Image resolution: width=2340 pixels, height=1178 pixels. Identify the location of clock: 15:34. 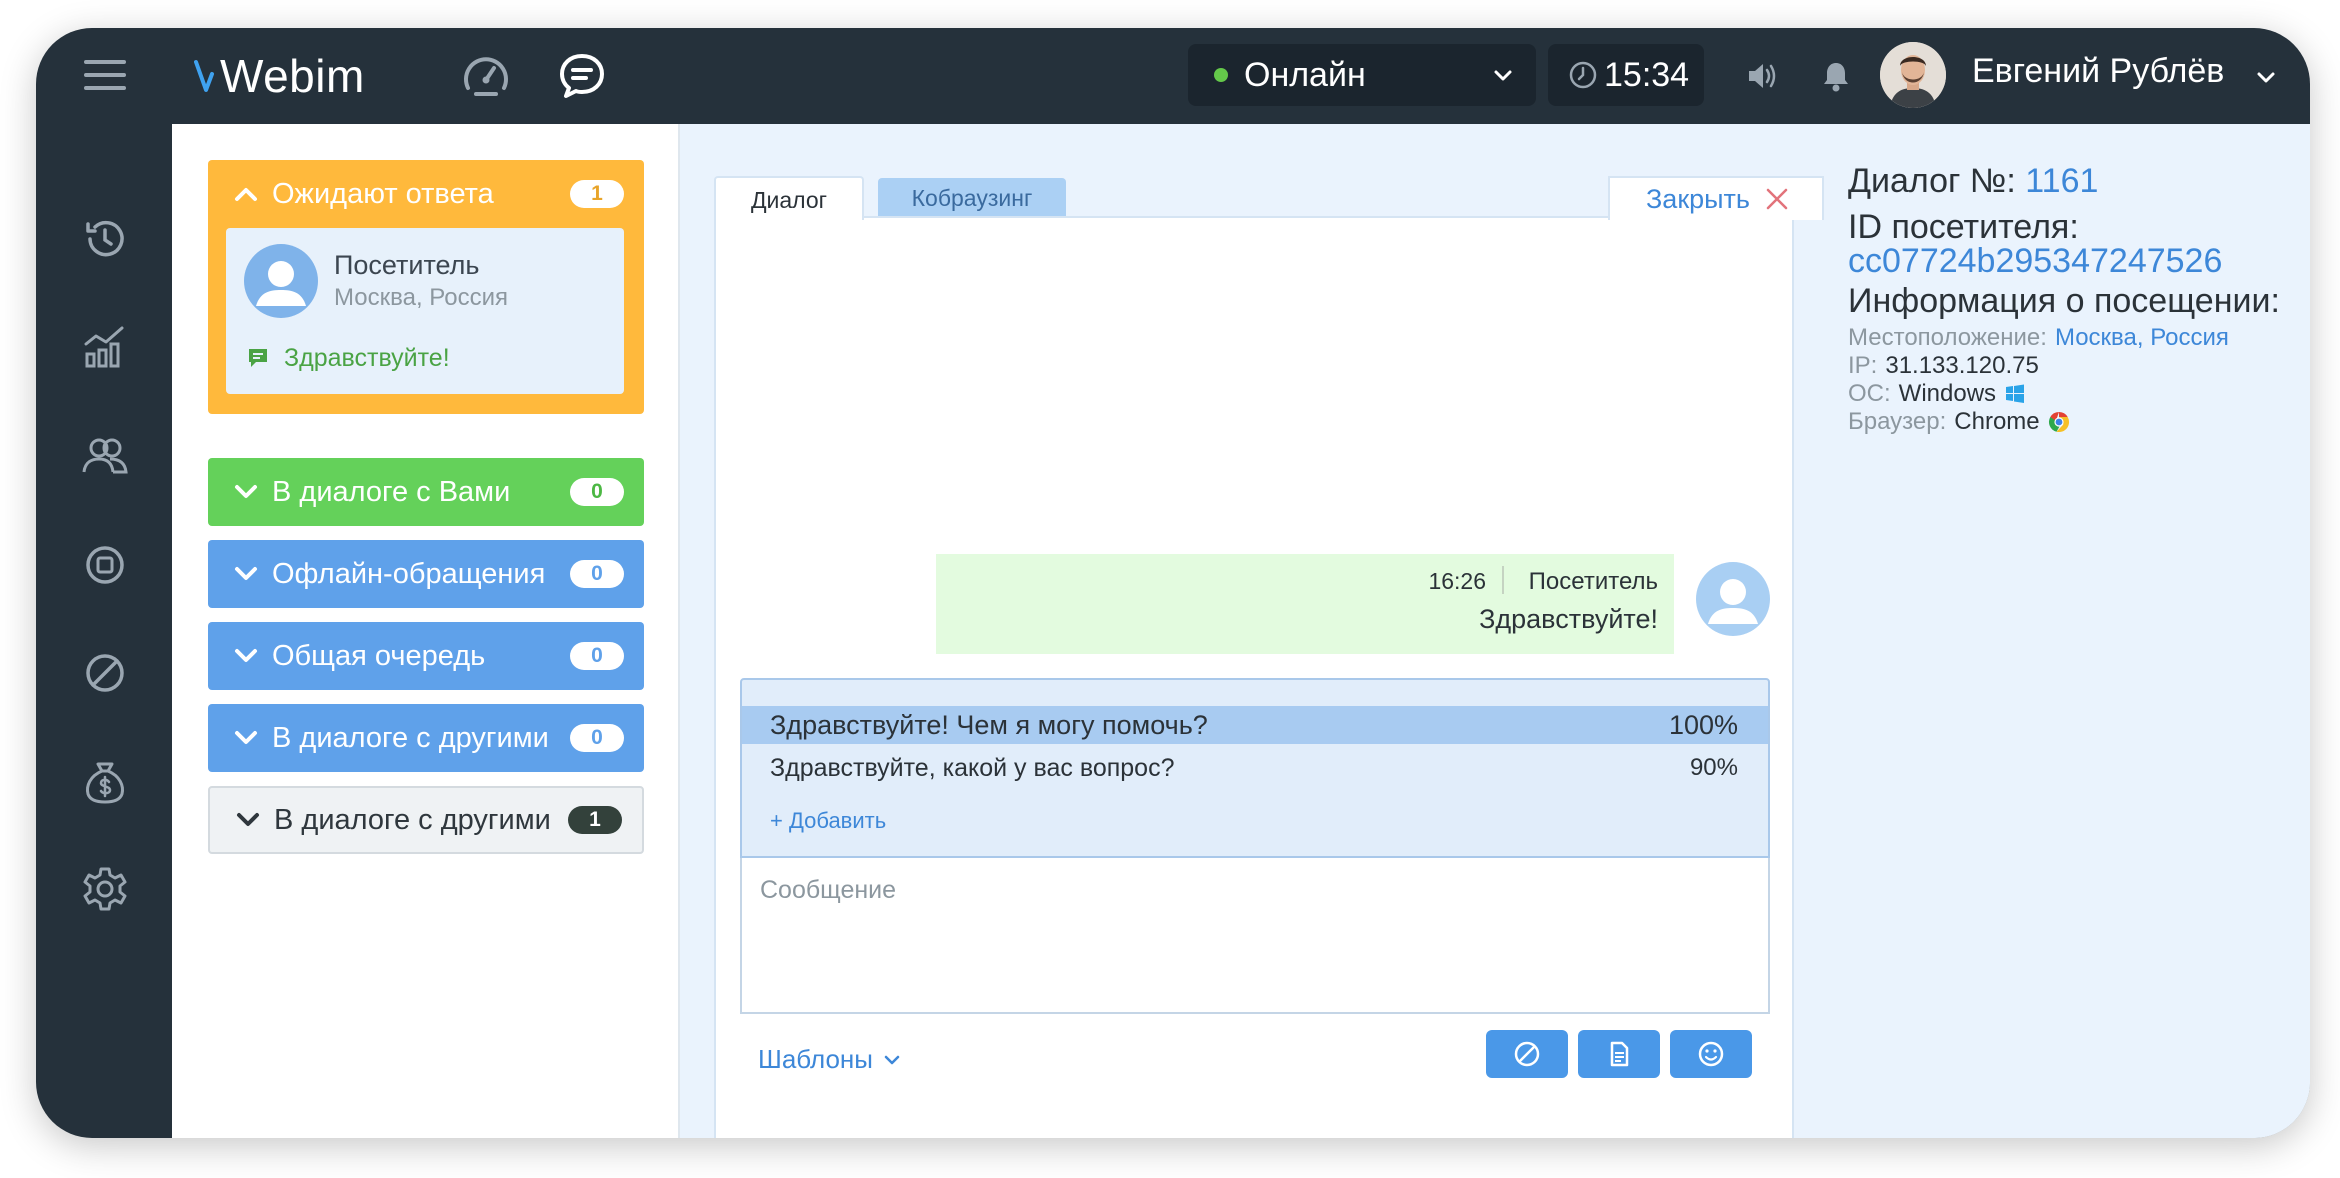
(1626, 75).